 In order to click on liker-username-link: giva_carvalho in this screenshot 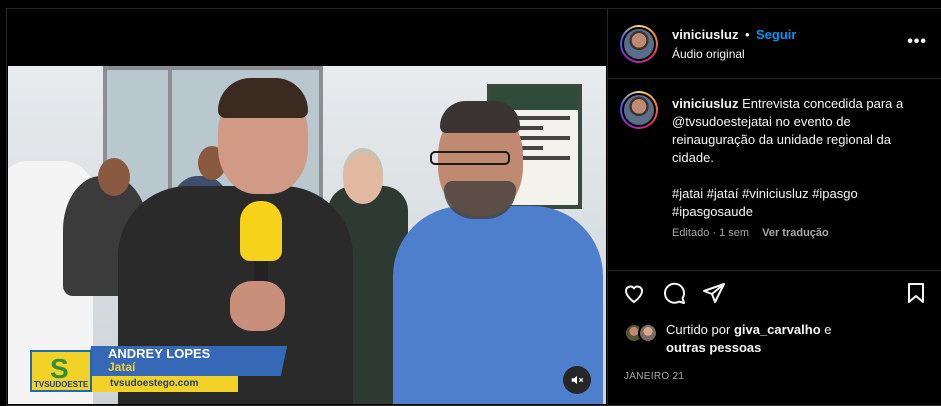, I will do `click(777, 329)`.